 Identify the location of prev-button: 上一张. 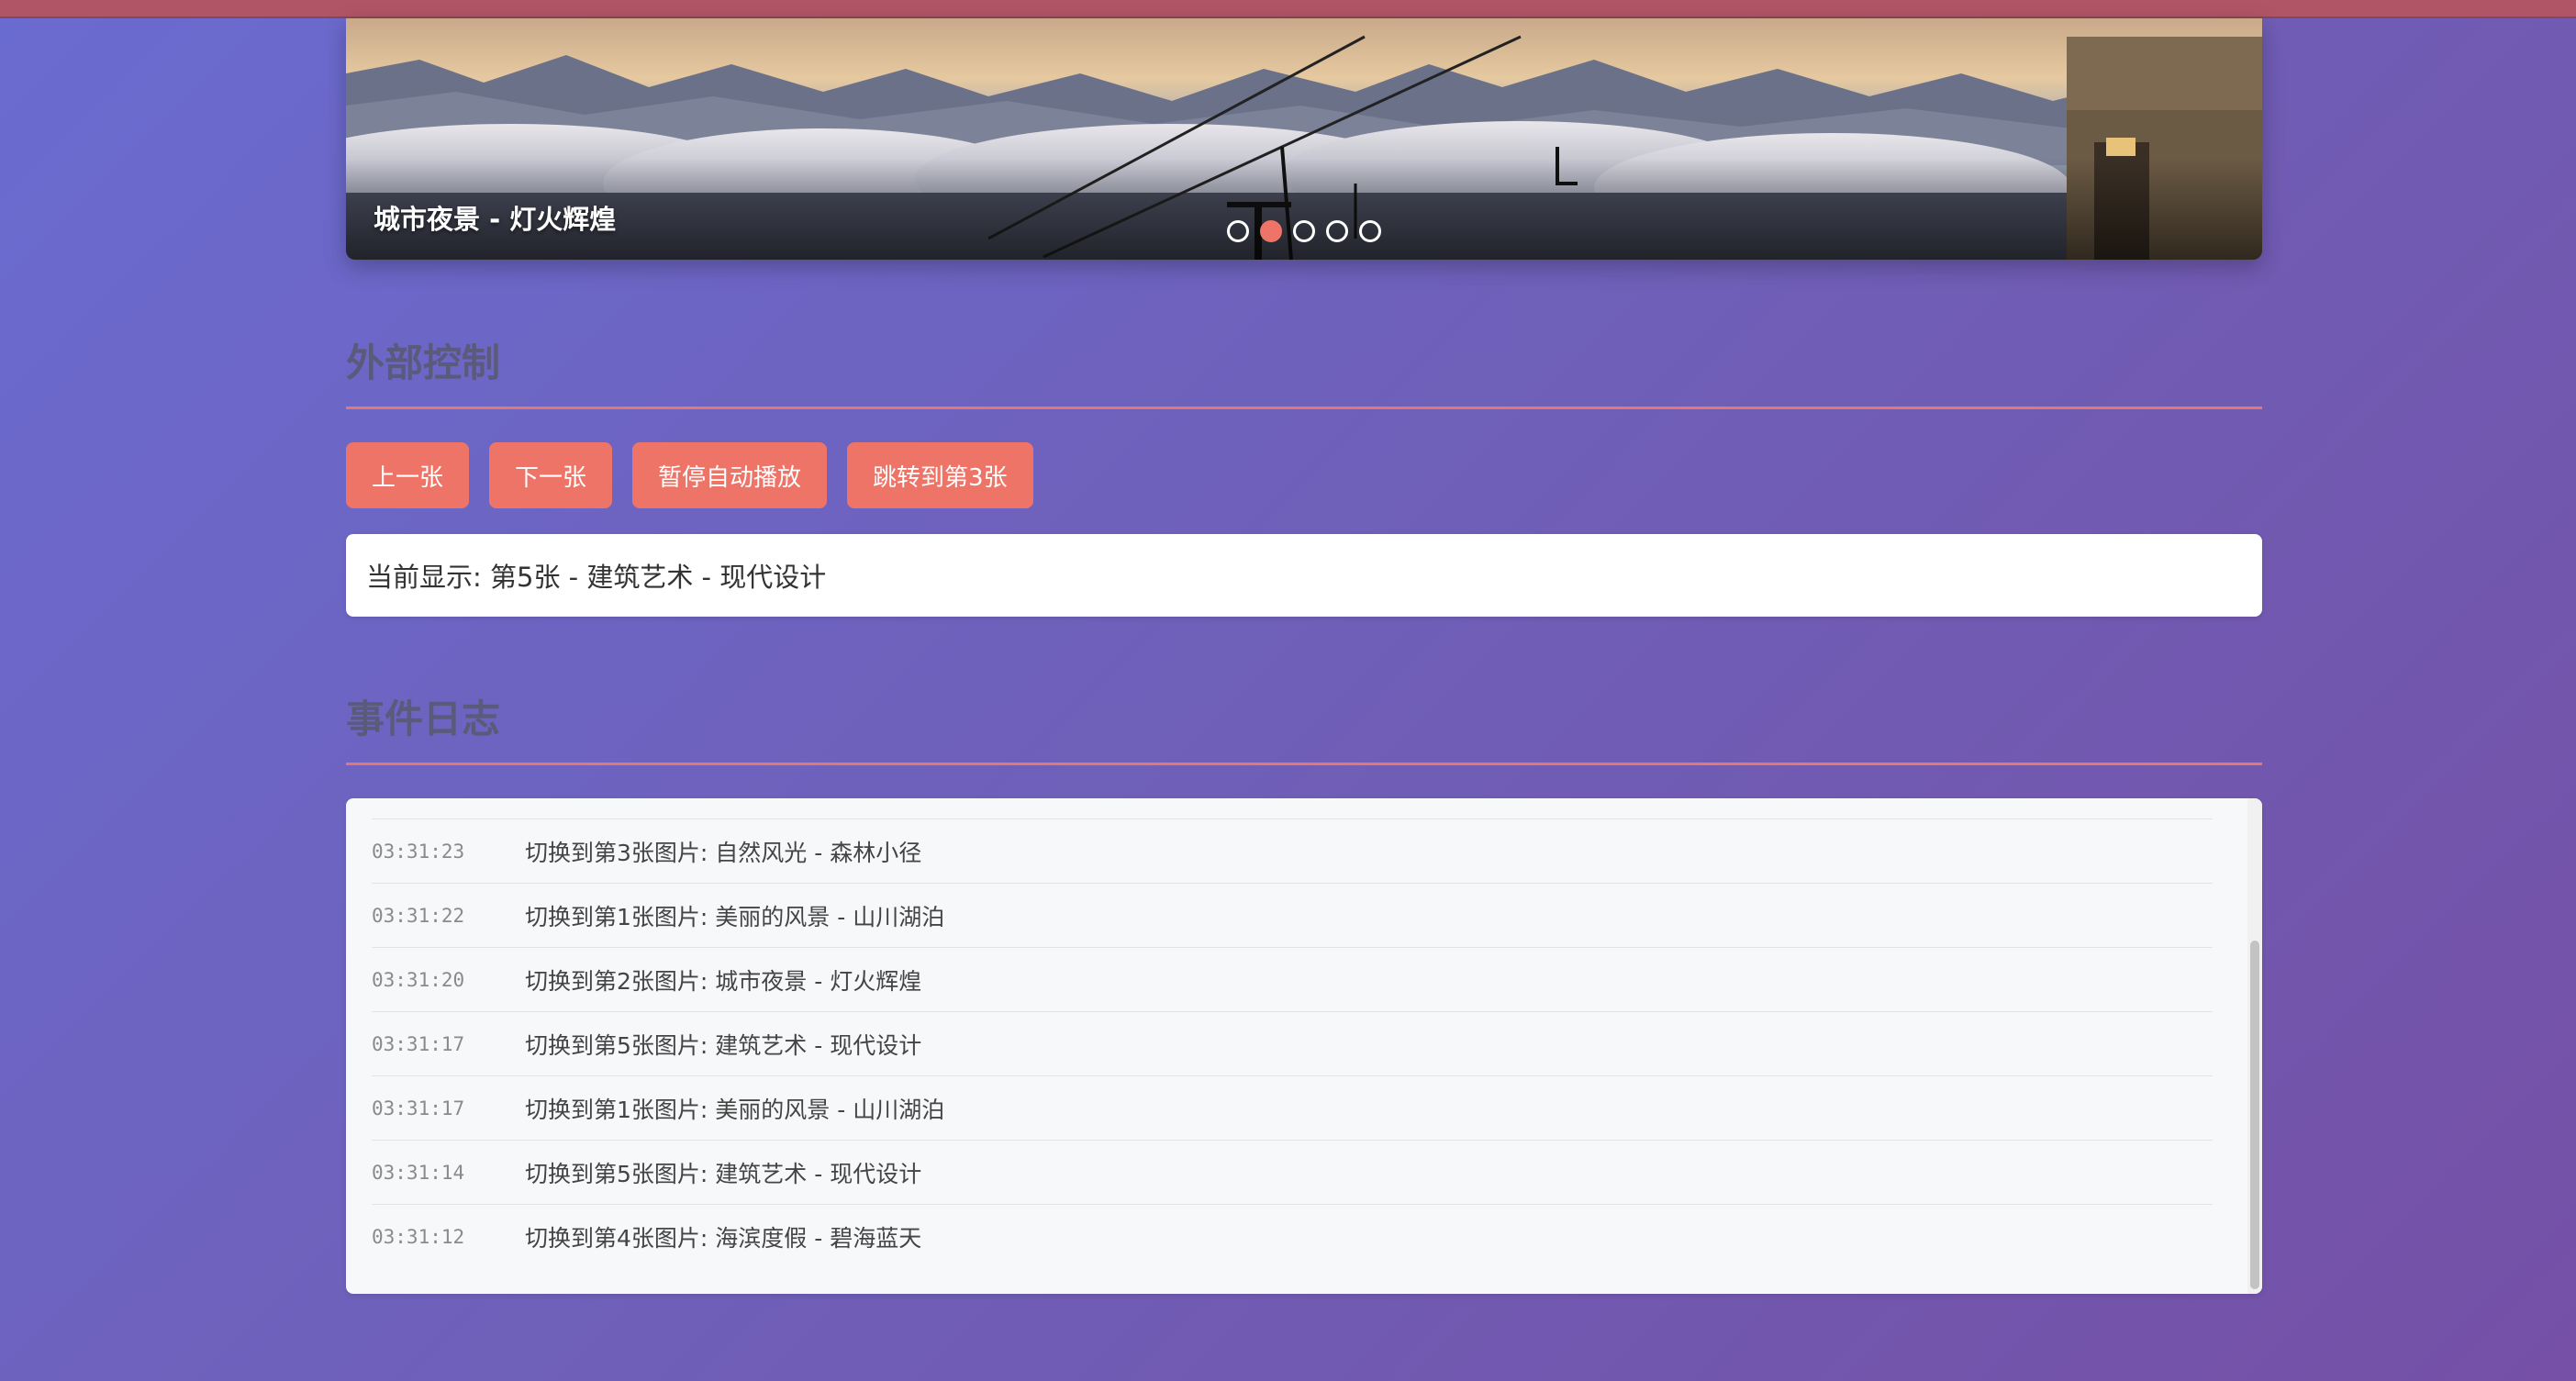
(408, 475).